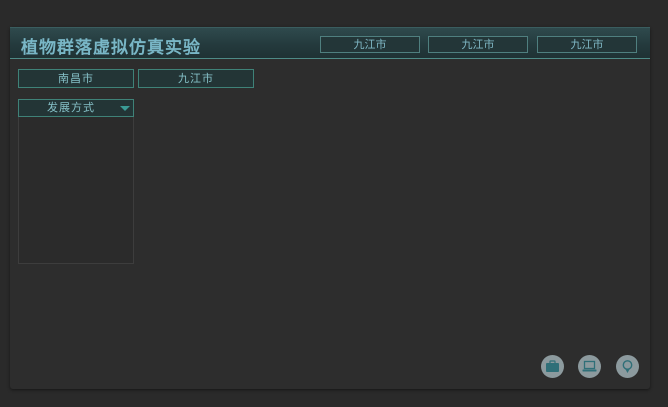 This screenshot has height=407, width=668. I want to click on city-chip-jiujiang: 九江市, so click(196, 78).